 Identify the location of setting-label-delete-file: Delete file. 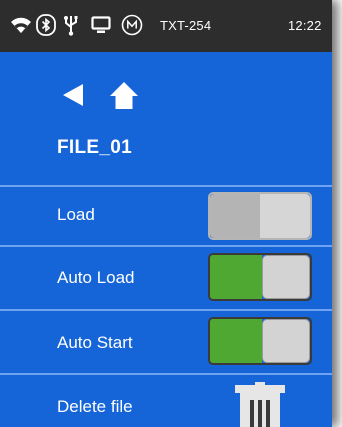
(95, 406).